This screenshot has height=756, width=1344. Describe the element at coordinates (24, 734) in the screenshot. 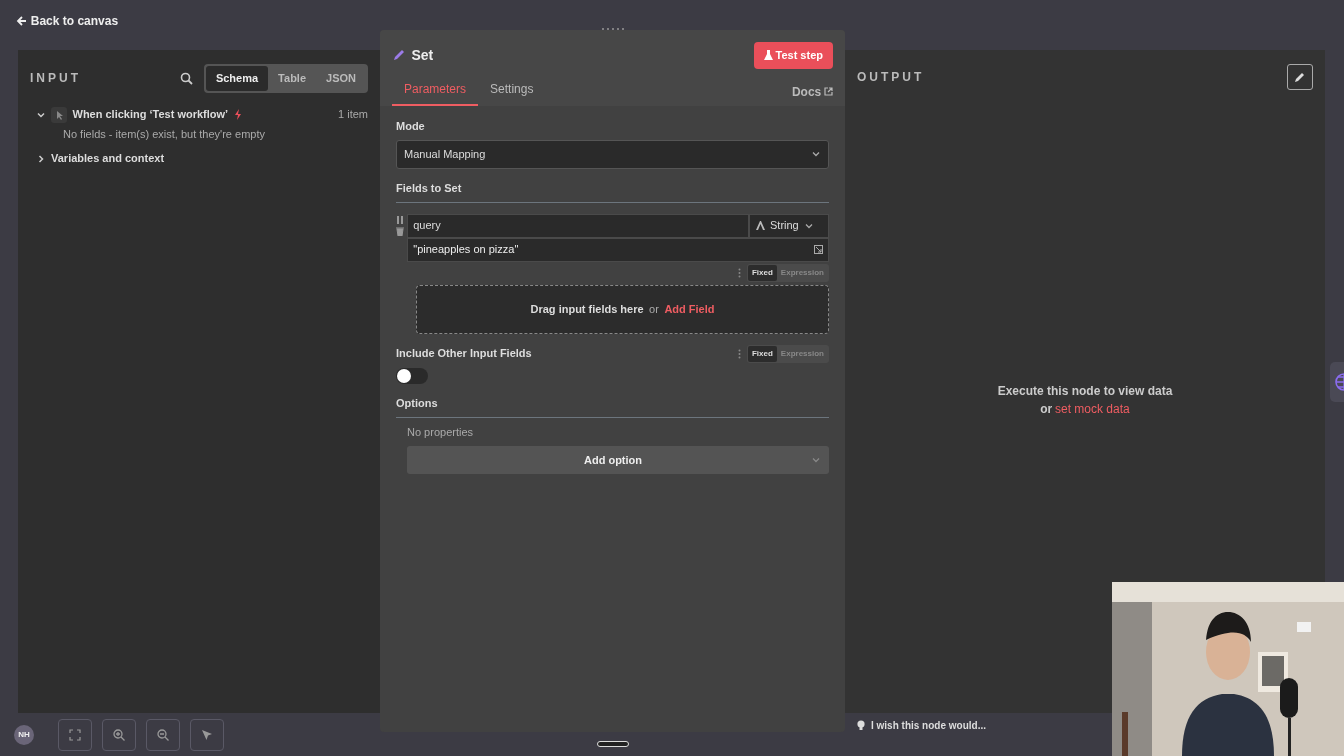

I see `user-avatar: NH` at that location.